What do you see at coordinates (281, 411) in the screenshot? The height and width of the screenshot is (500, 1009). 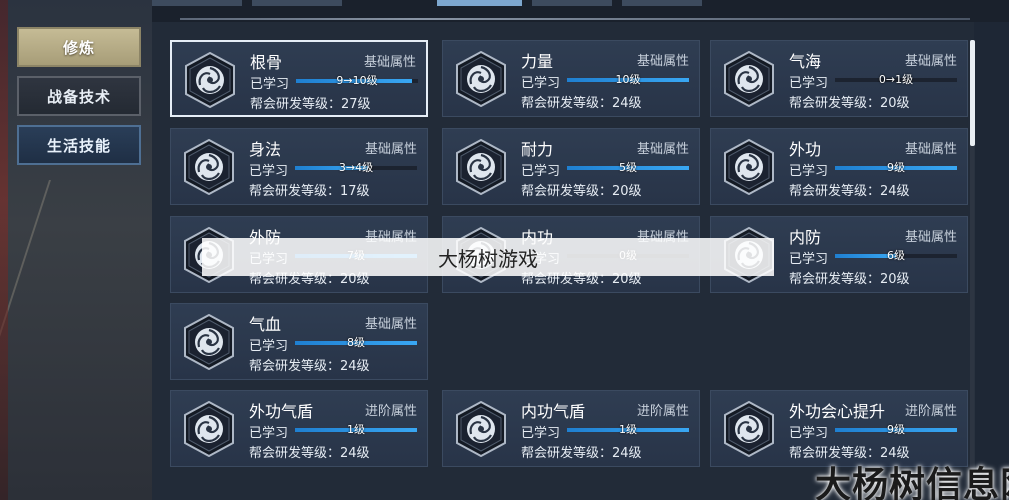 I see `attribute-name: 外功气盾` at bounding box center [281, 411].